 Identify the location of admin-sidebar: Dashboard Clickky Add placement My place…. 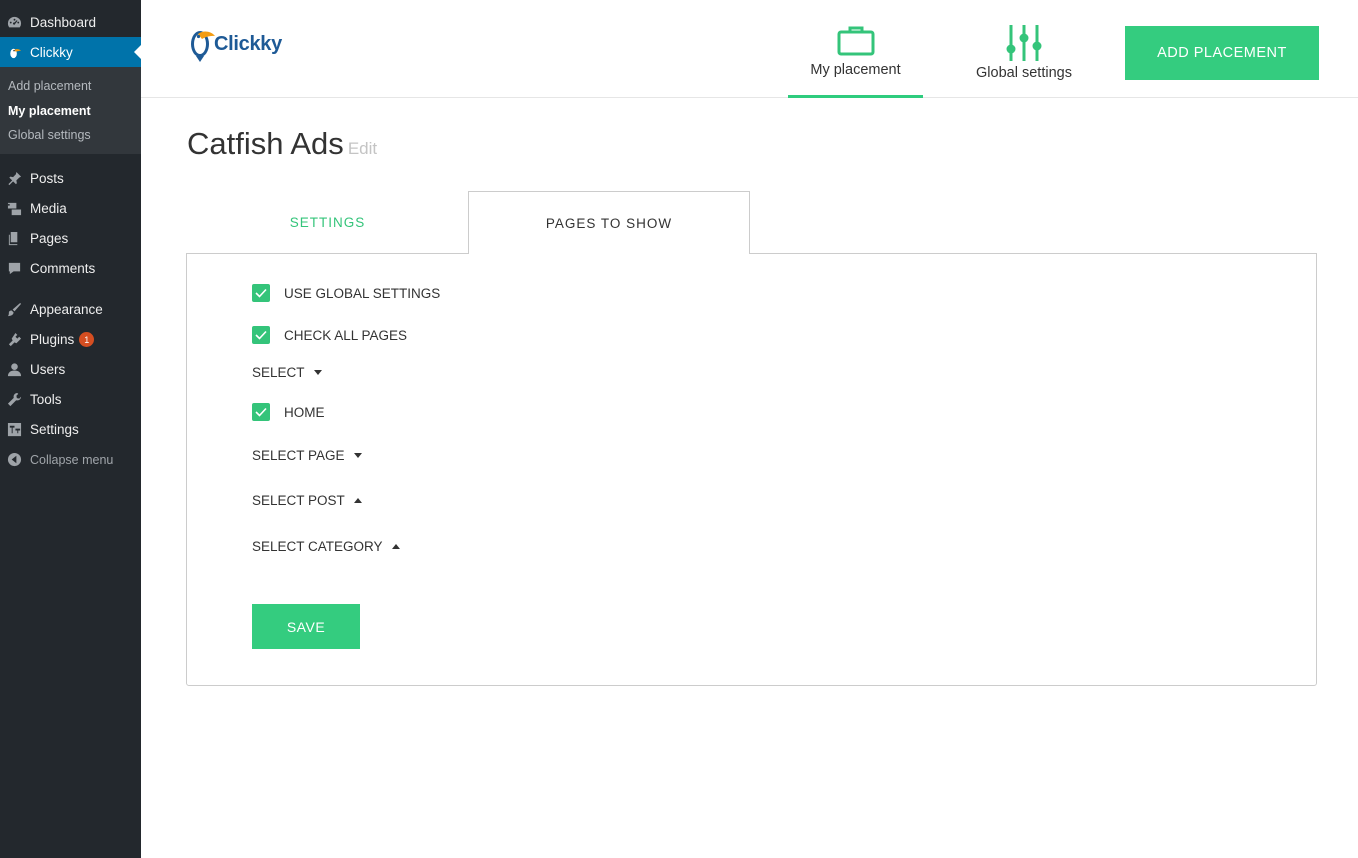
(70, 429).